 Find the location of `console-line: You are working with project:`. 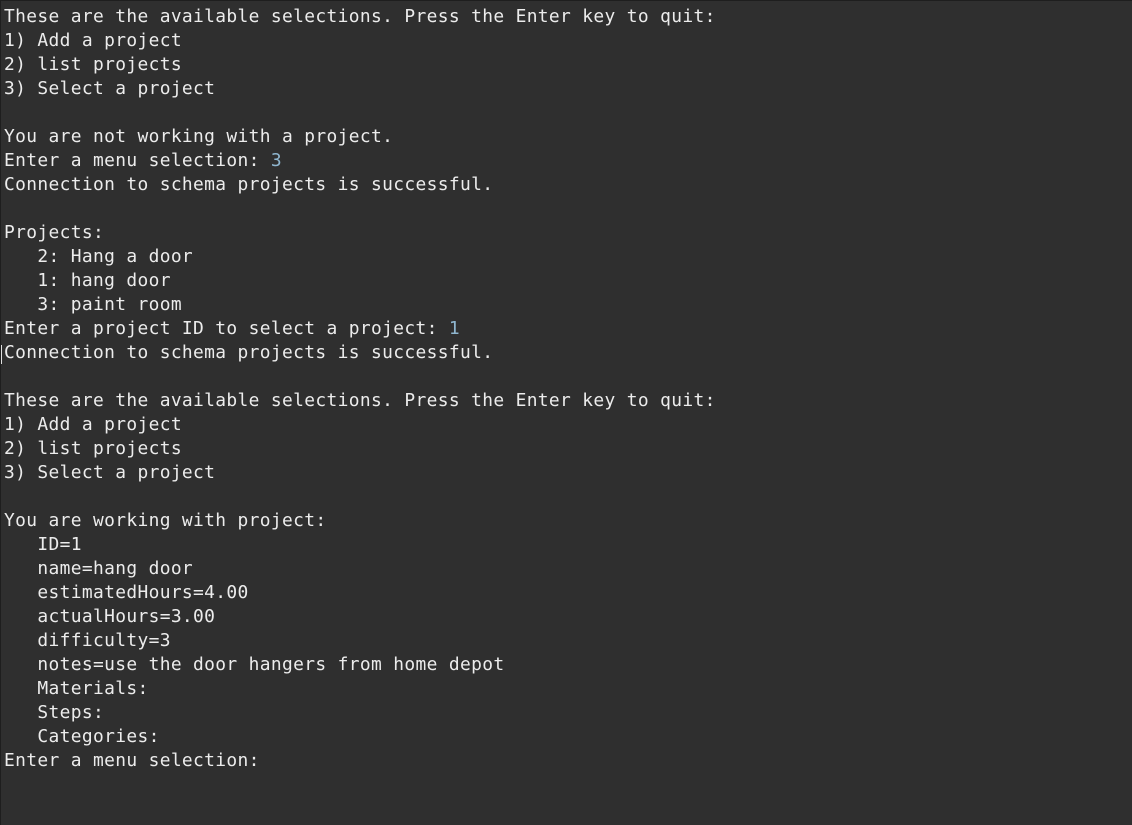

console-line: You are working with project: is located at coordinates (360, 521).